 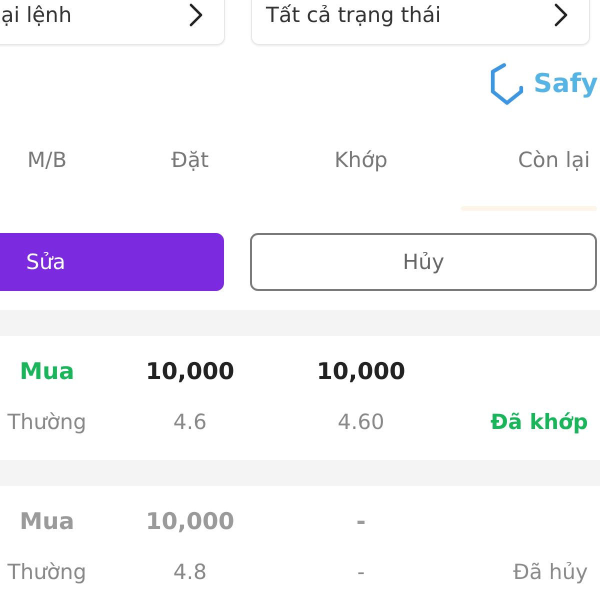 I want to click on matched-qty-cell: -, so click(x=361, y=522).